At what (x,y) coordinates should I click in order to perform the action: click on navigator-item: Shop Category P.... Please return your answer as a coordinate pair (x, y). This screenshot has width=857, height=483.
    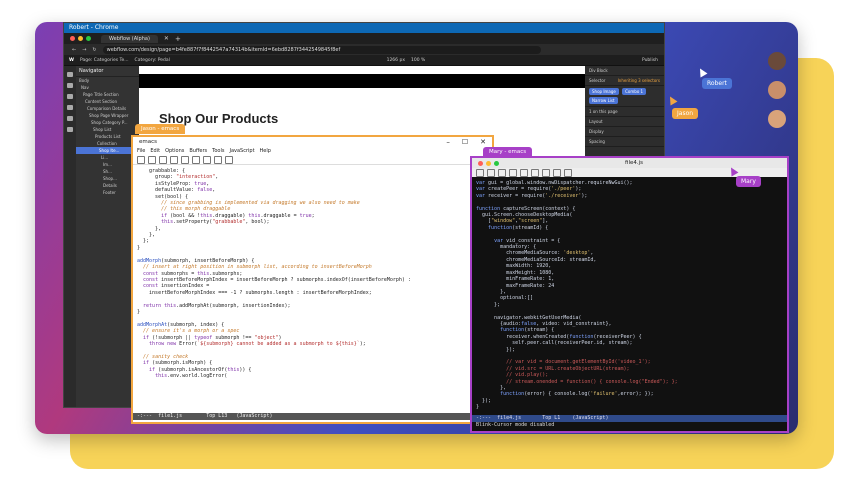
    Looking at the image, I should click on (107, 122).